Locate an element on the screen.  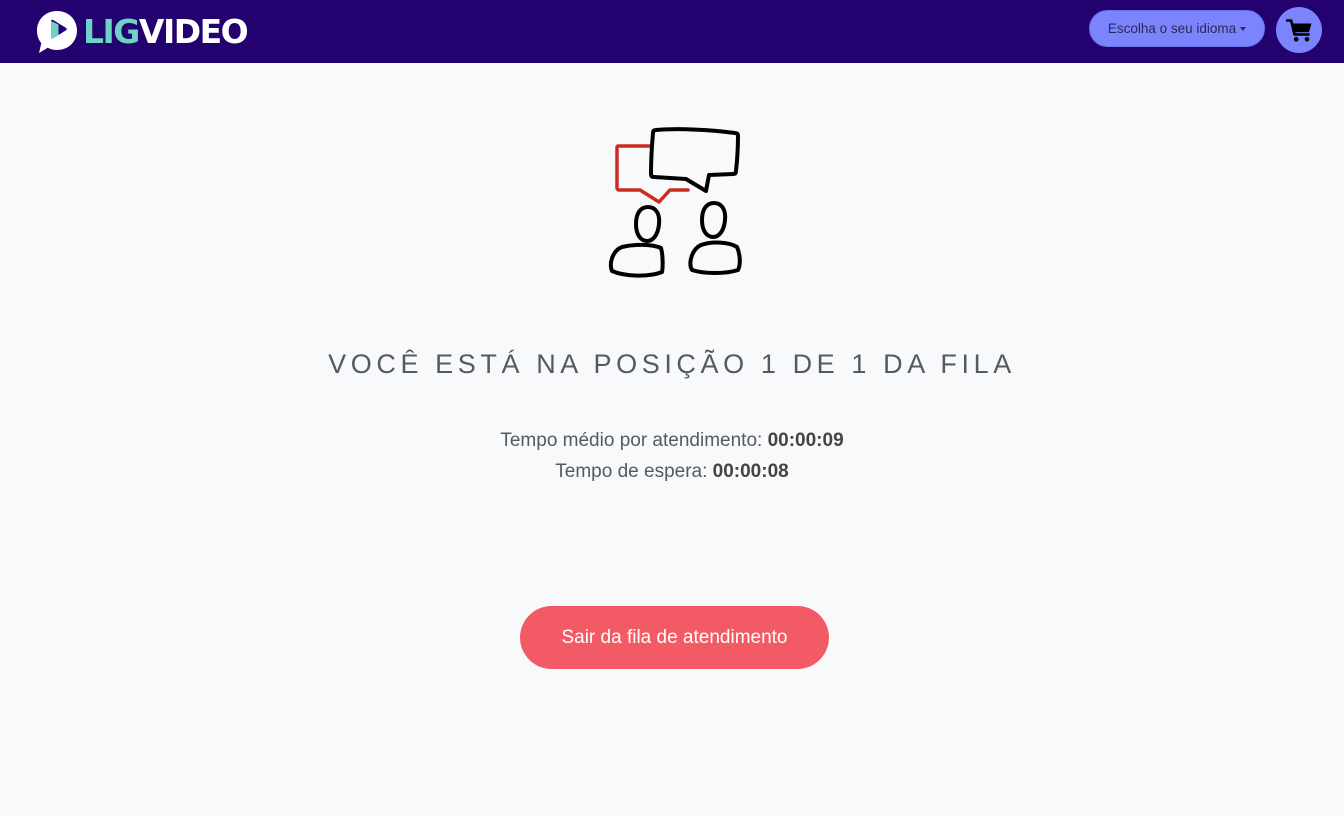
average-time-row: Tempo médio por atendimento: 00:00:09 is located at coordinates (672, 442).